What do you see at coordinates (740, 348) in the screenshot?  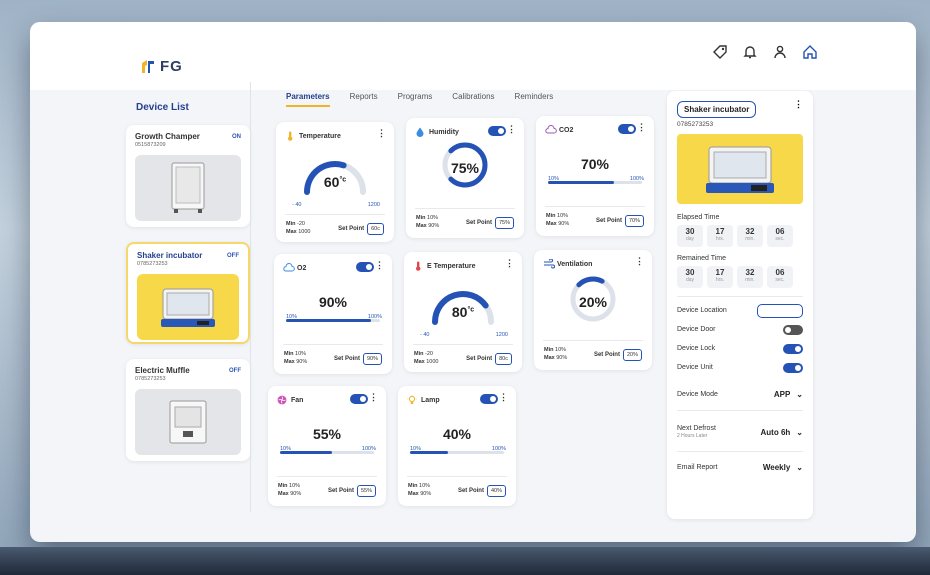 I see `device-lock-row: Device Lock` at bounding box center [740, 348].